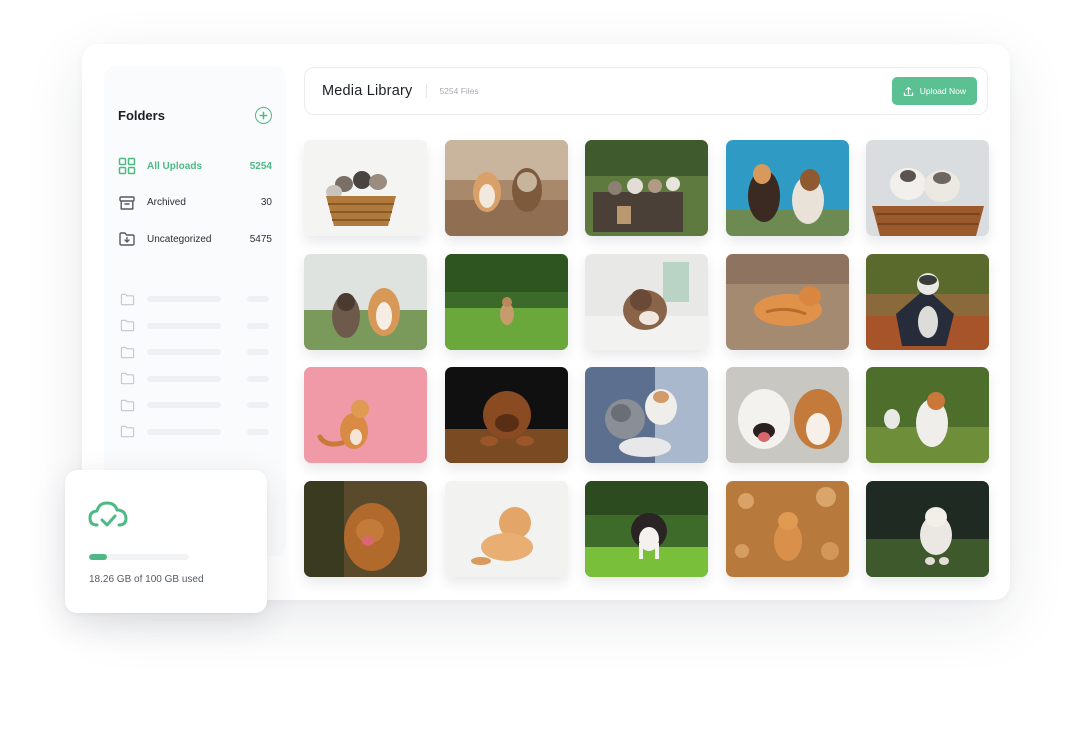  I want to click on folder-label: Uncategorized, so click(179, 239).